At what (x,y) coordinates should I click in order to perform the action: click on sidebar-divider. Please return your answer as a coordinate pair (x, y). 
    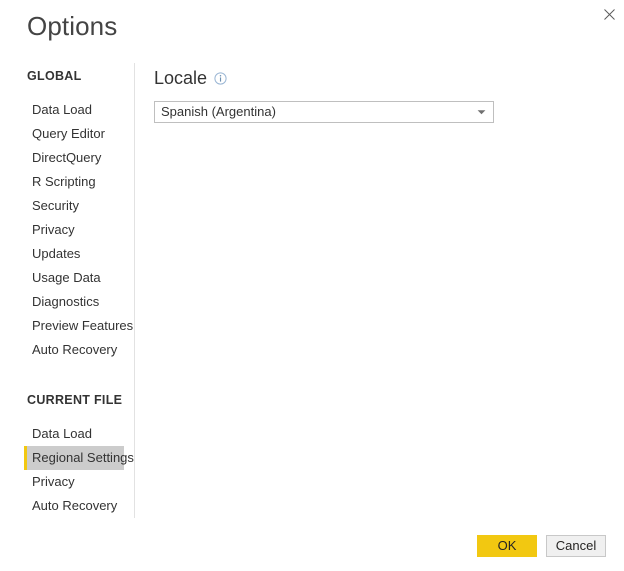
    Looking at the image, I should click on (134, 290).